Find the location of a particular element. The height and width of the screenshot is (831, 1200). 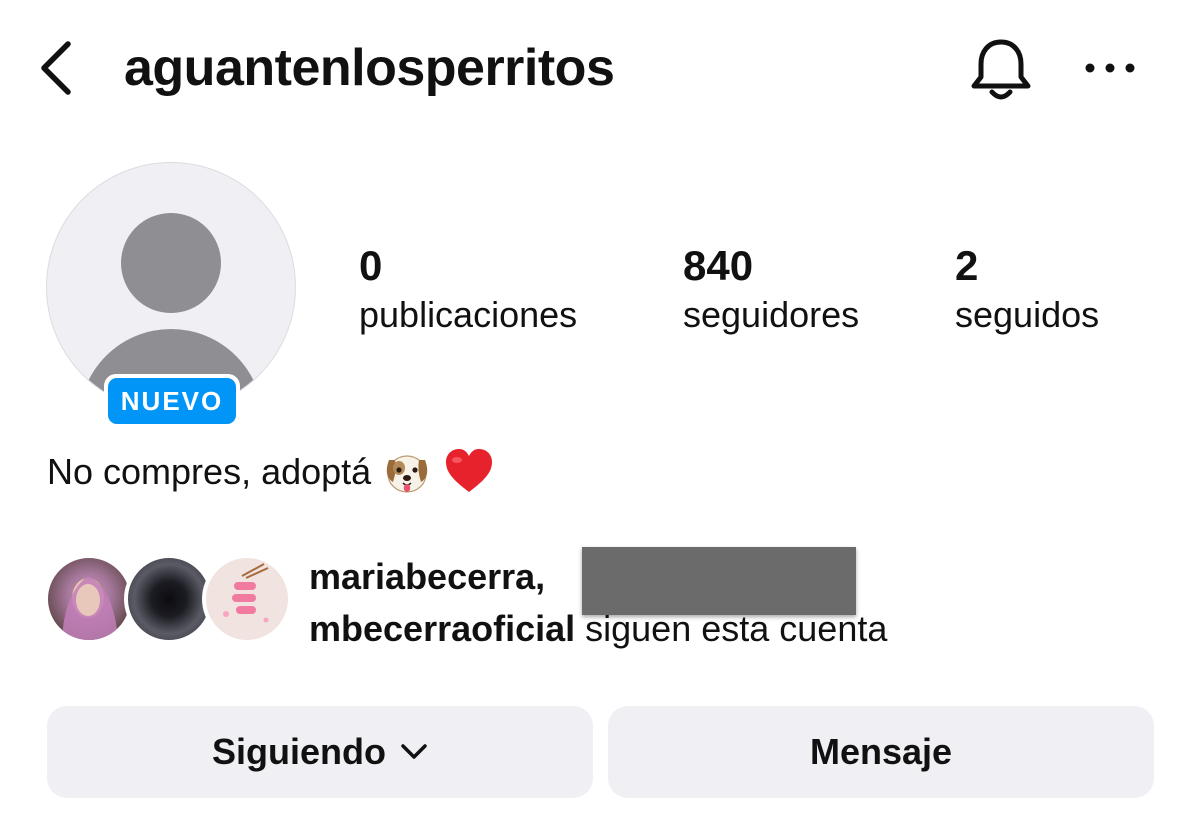

followers-label: seguidores is located at coordinates (771, 314).